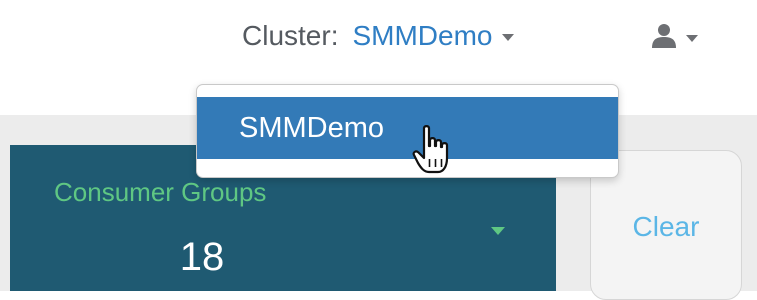 This screenshot has height=300, width=757. Describe the element at coordinates (664, 36) in the screenshot. I see `user-icon` at that location.